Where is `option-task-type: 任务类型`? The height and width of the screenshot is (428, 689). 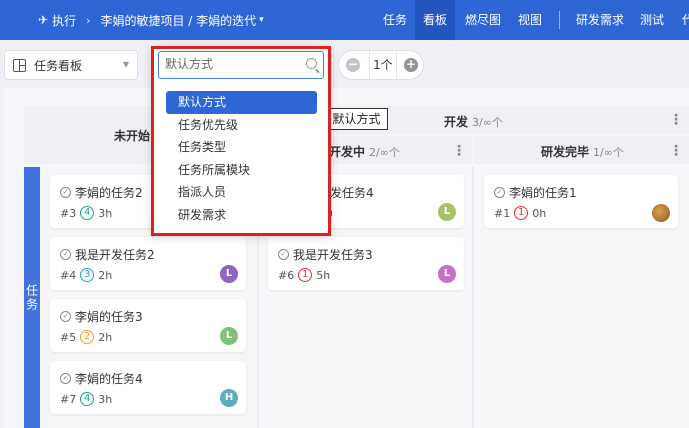
option-task-type: 任务类型 is located at coordinates (243, 147).